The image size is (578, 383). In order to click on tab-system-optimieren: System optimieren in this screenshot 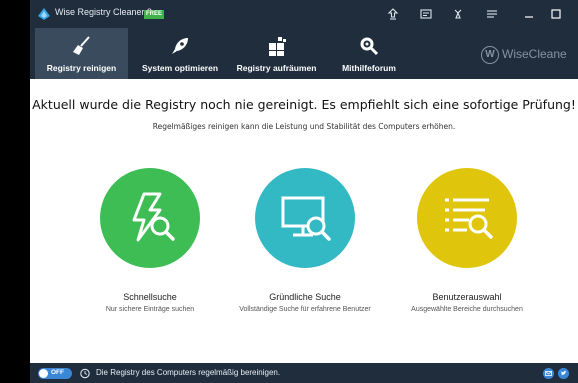, I will do `click(180, 53)`.